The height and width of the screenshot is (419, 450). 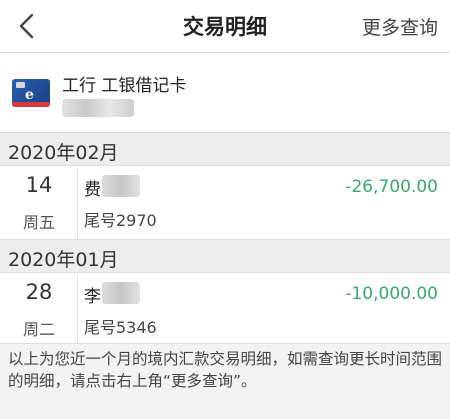 I want to click on more-query-button: 更多查询, so click(x=400, y=26).